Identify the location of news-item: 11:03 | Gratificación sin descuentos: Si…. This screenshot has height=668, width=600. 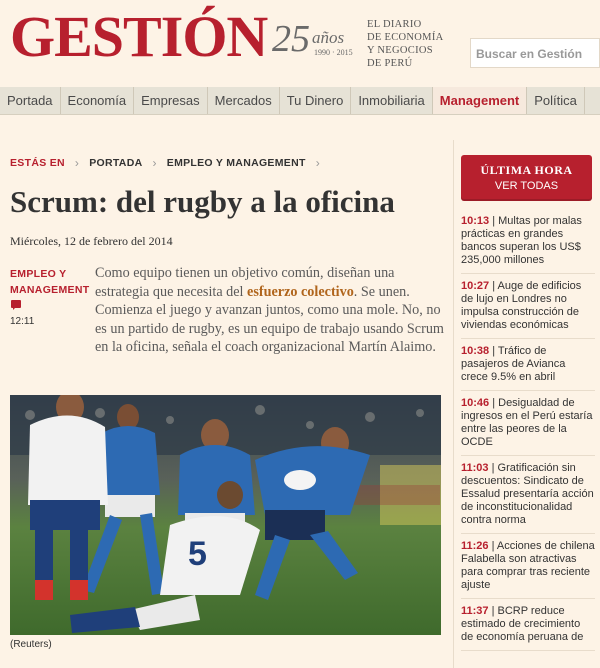
(528, 498).